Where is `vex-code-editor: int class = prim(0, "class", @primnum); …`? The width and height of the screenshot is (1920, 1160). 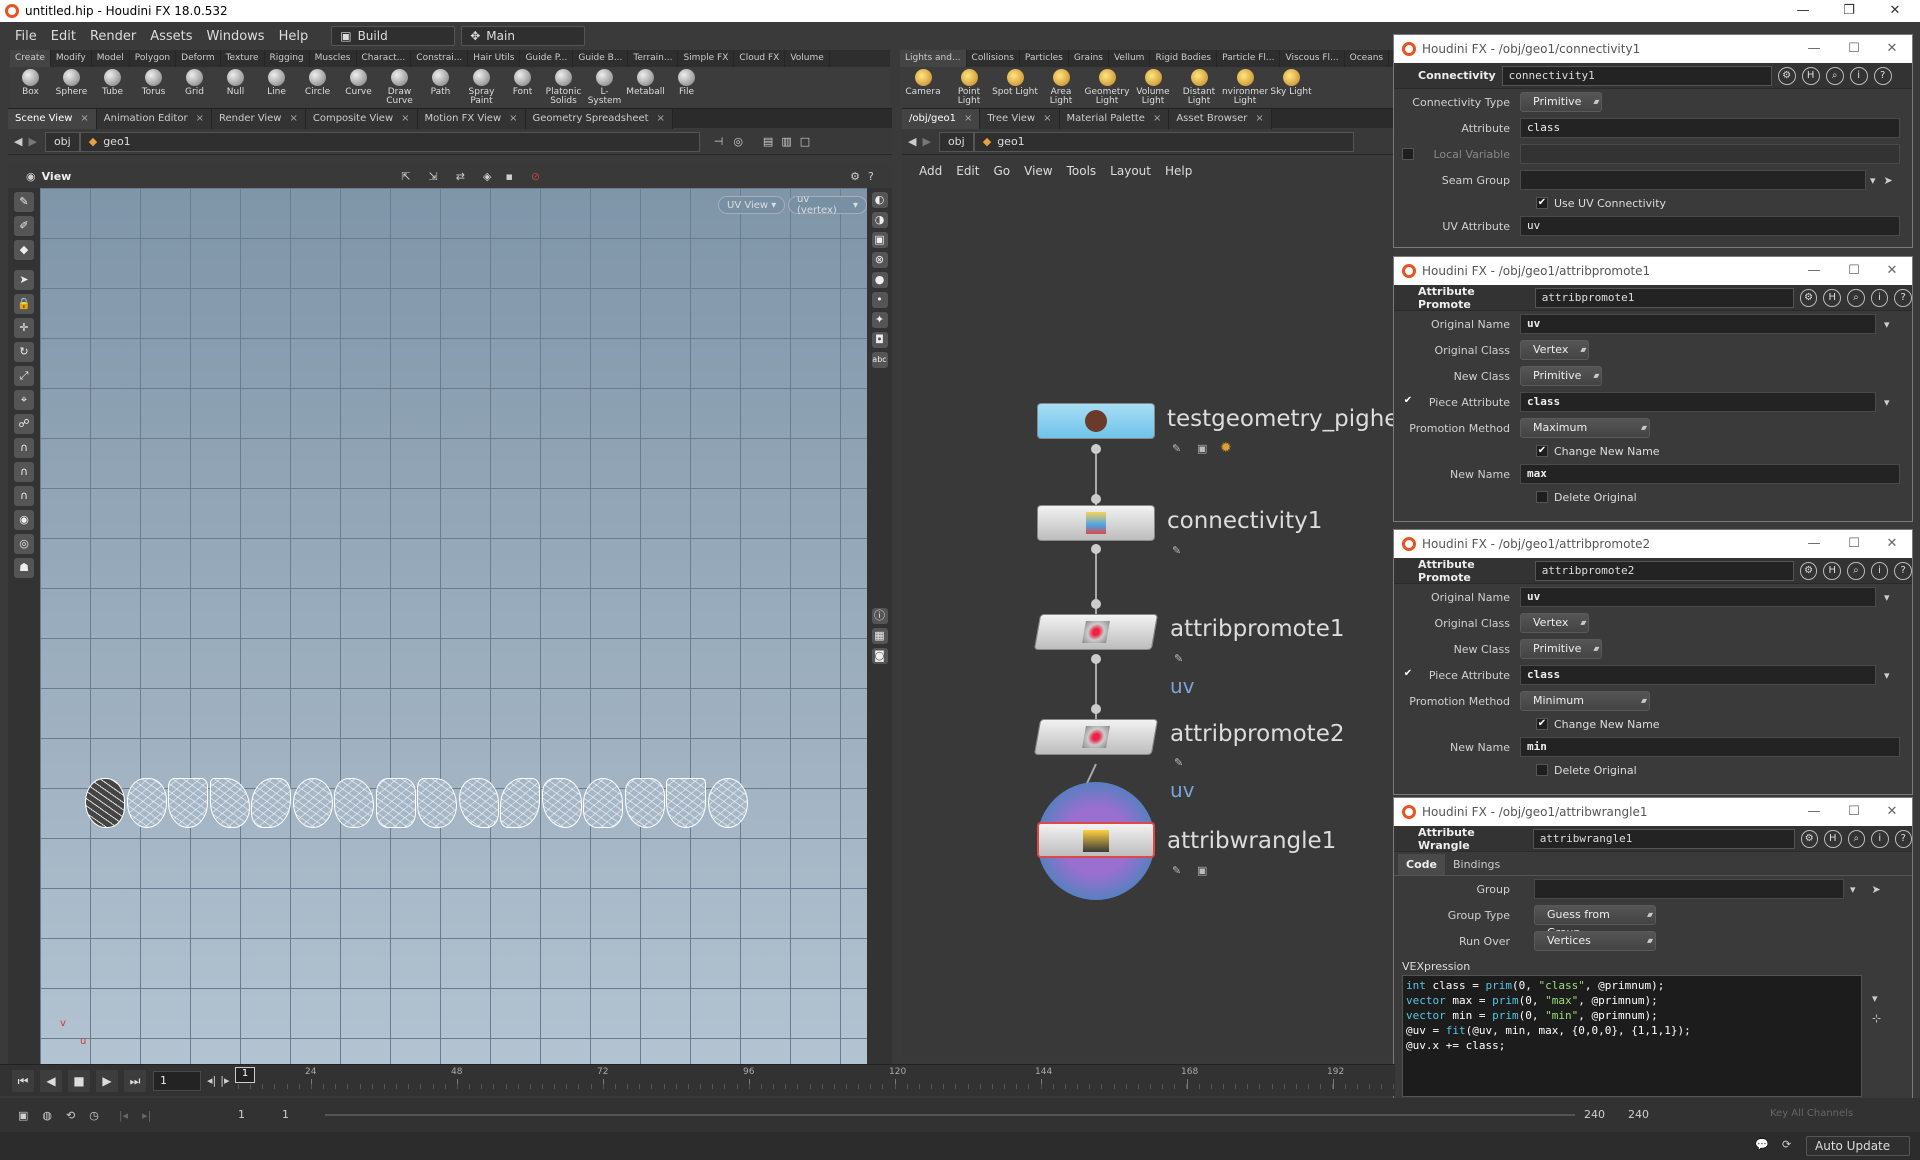 vex-code-editor: int class = prim(0, "class", @primnum); … is located at coordinates (1632, 1036).